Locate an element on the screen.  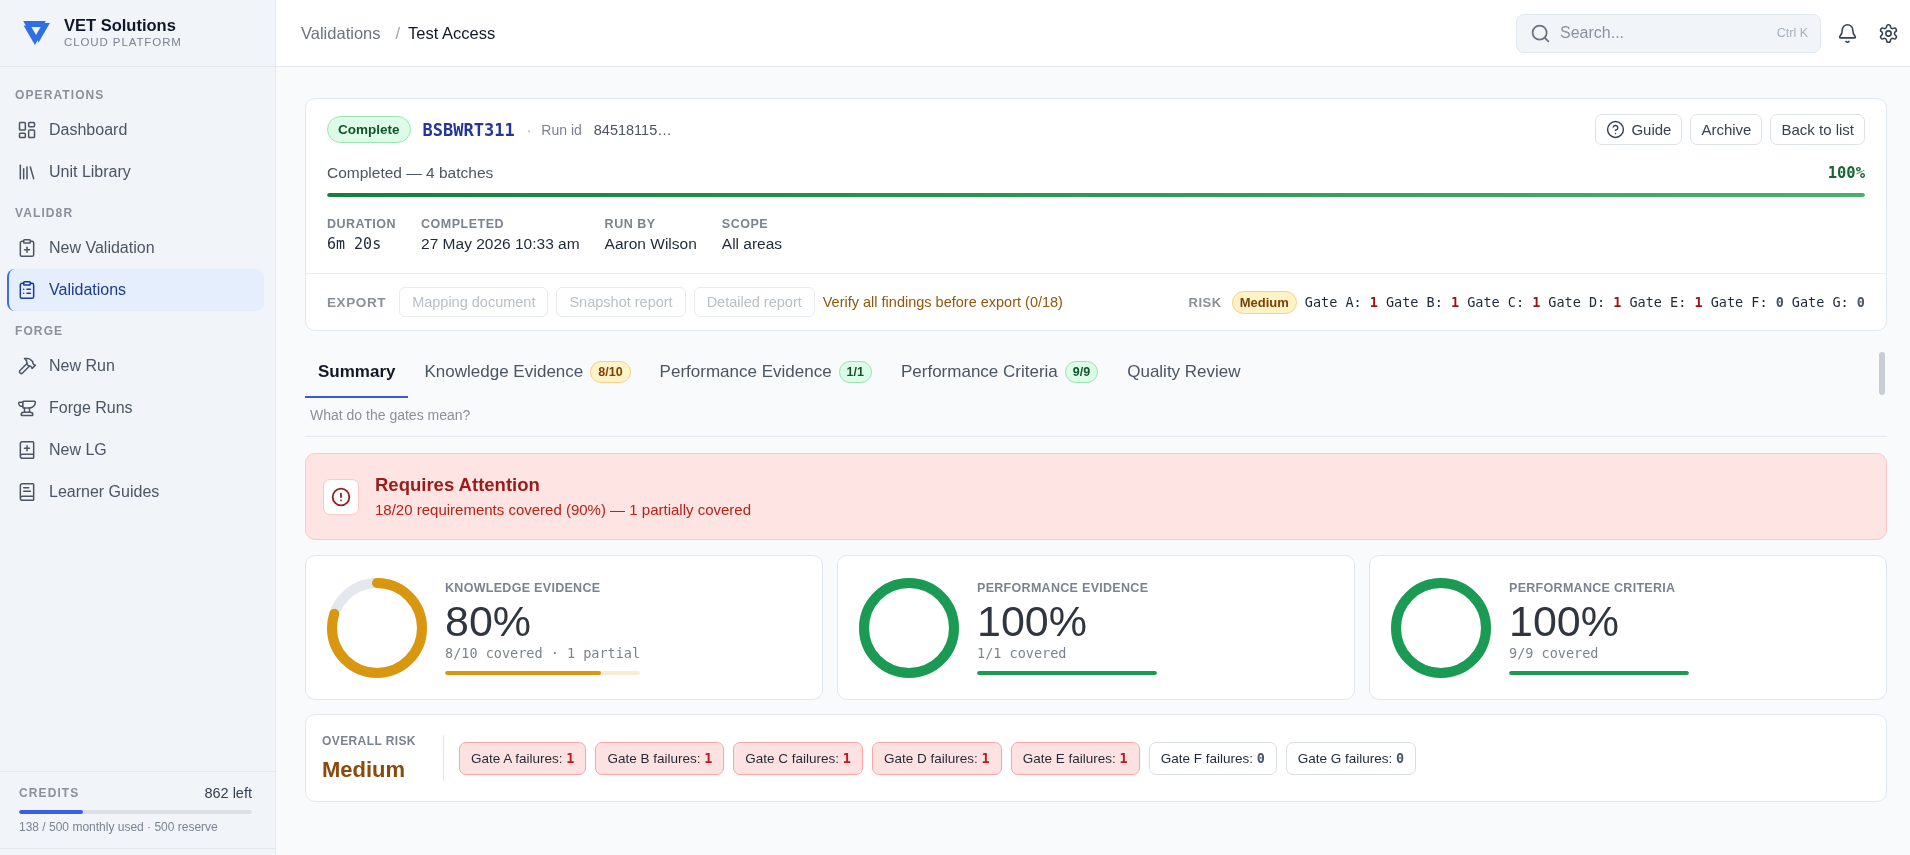
meta-value: 6m 20s is located at coordinates (355, 244).